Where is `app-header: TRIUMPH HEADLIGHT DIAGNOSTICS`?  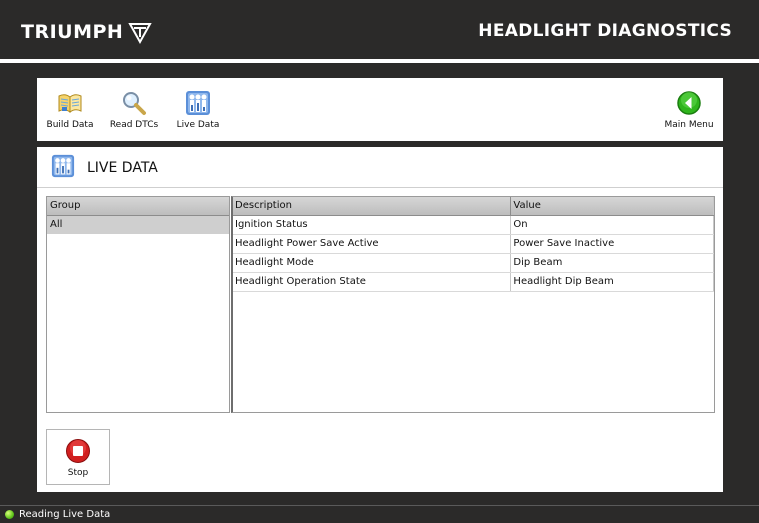
app-header: TRIUMPH HEADLIGHT DIAGNOSTICS is located at coordinates (379, 29).